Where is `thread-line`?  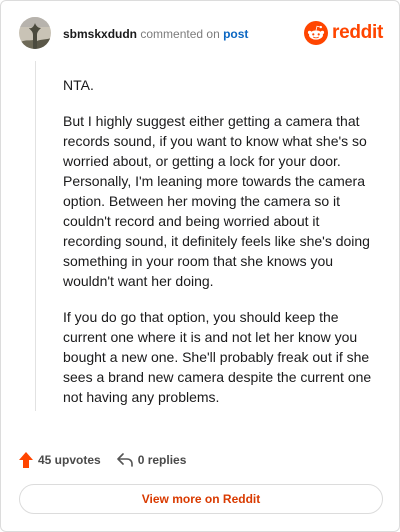 thread-line is located at coordinates (35, 236).